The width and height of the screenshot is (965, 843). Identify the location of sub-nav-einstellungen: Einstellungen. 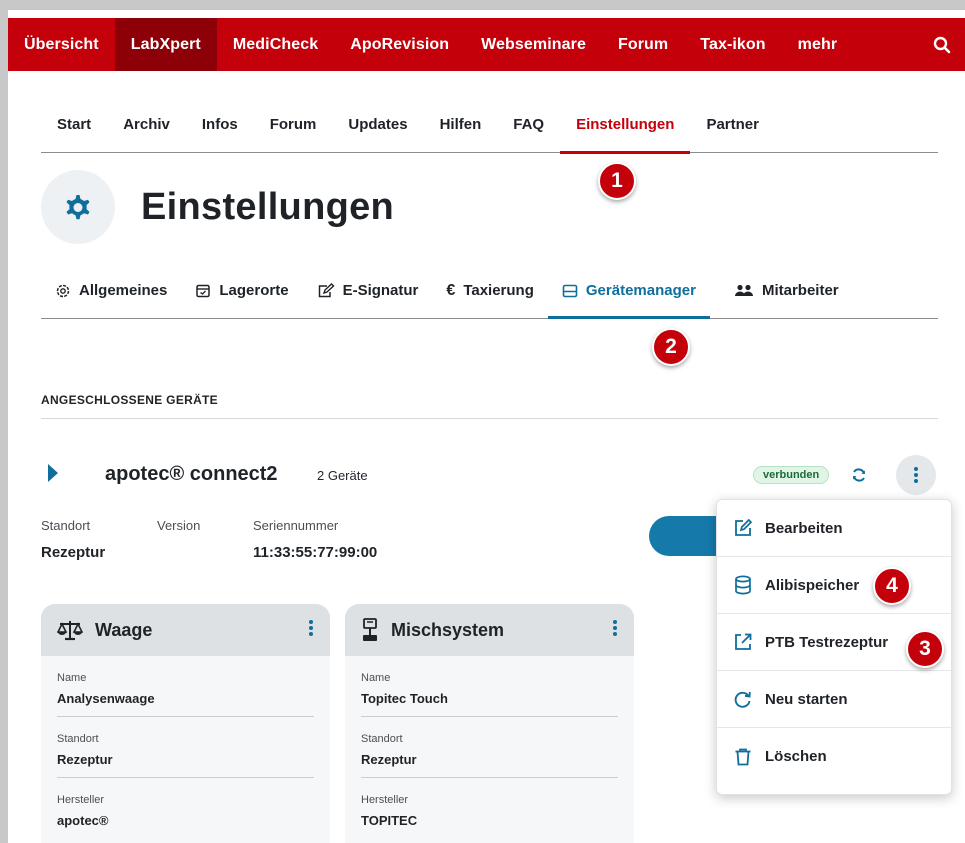
(625, 127).